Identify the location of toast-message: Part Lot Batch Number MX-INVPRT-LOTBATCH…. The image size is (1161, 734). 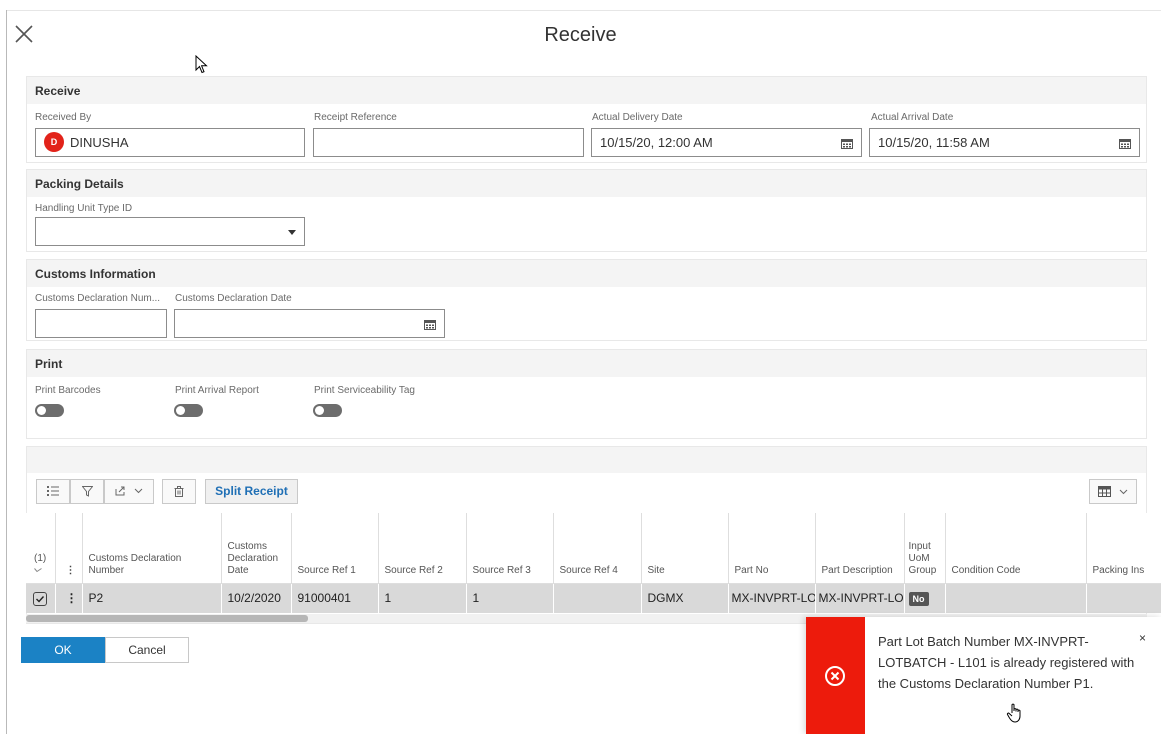
(1006, 662).